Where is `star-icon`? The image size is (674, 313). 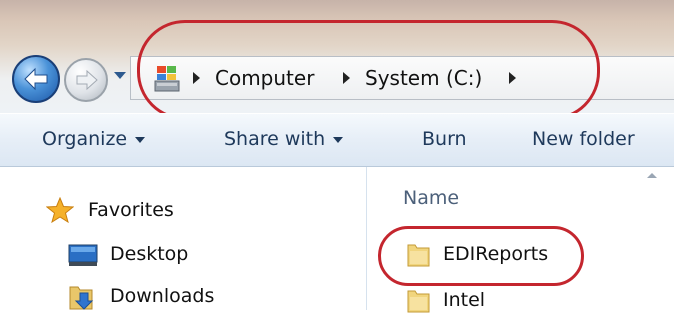
star-icon is located at coordinates (60, 210).